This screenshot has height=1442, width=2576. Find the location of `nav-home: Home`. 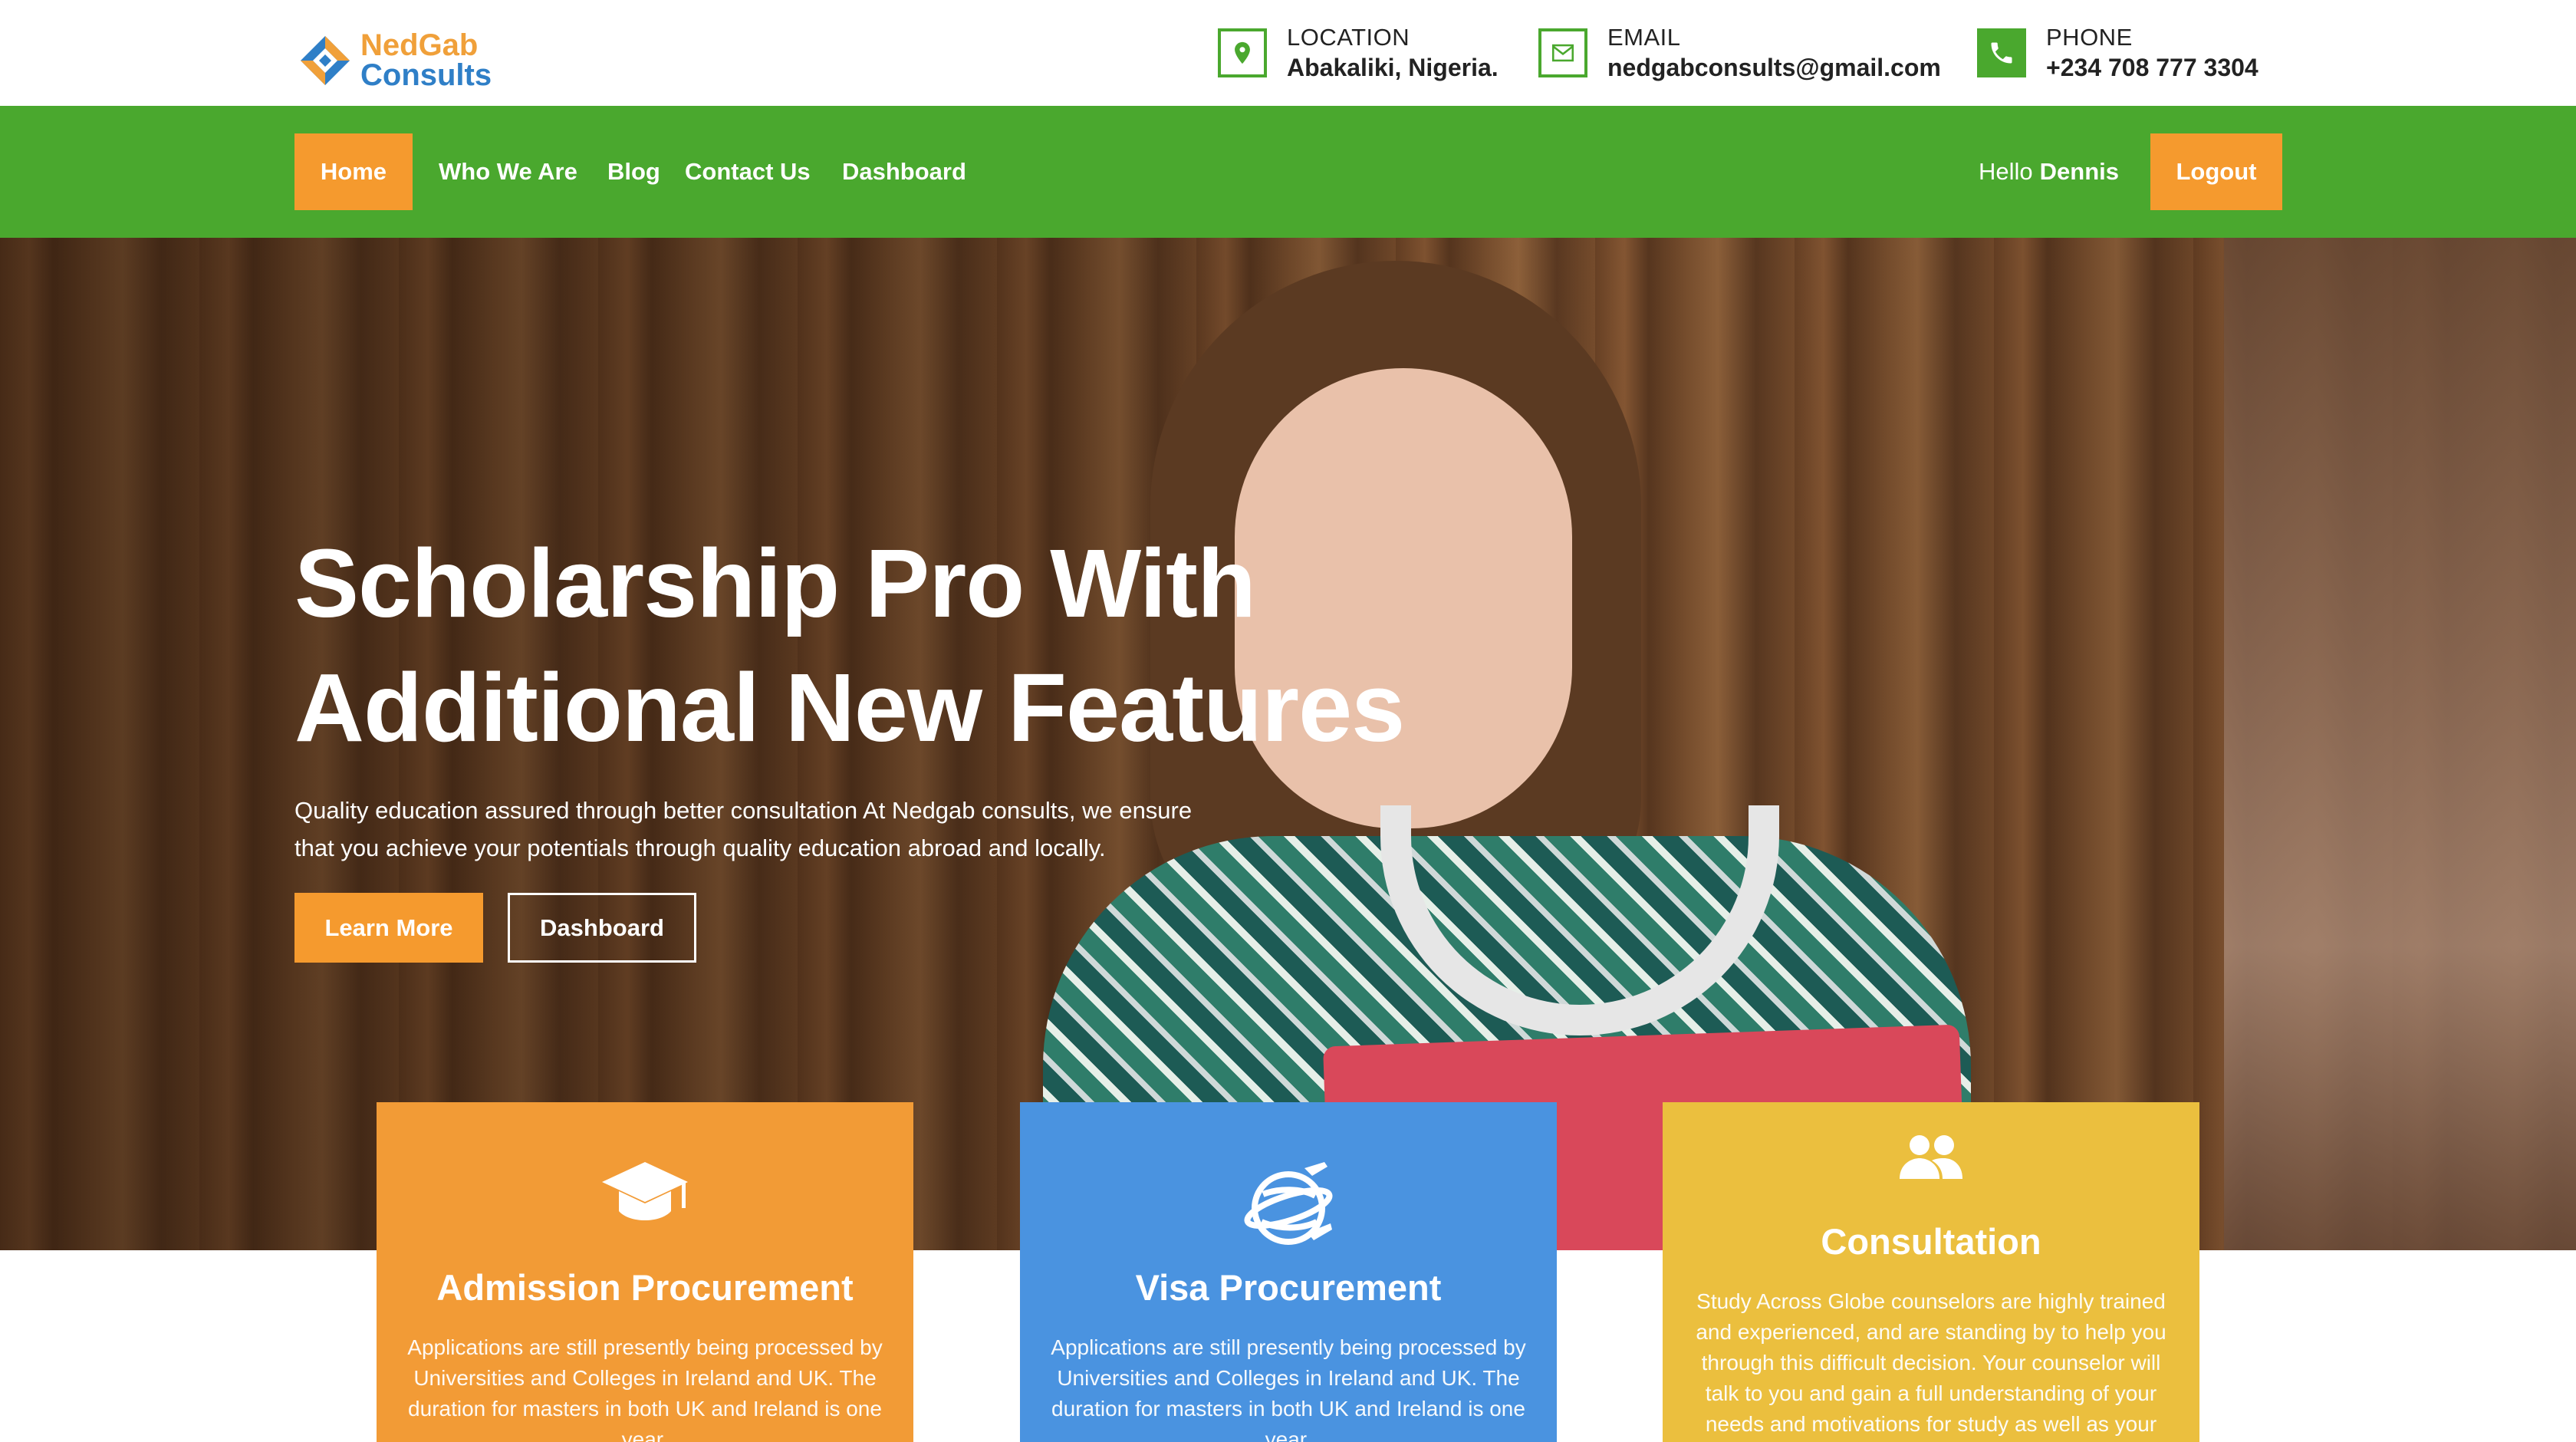

nav-home: Home is located at coordinates (353, 172).